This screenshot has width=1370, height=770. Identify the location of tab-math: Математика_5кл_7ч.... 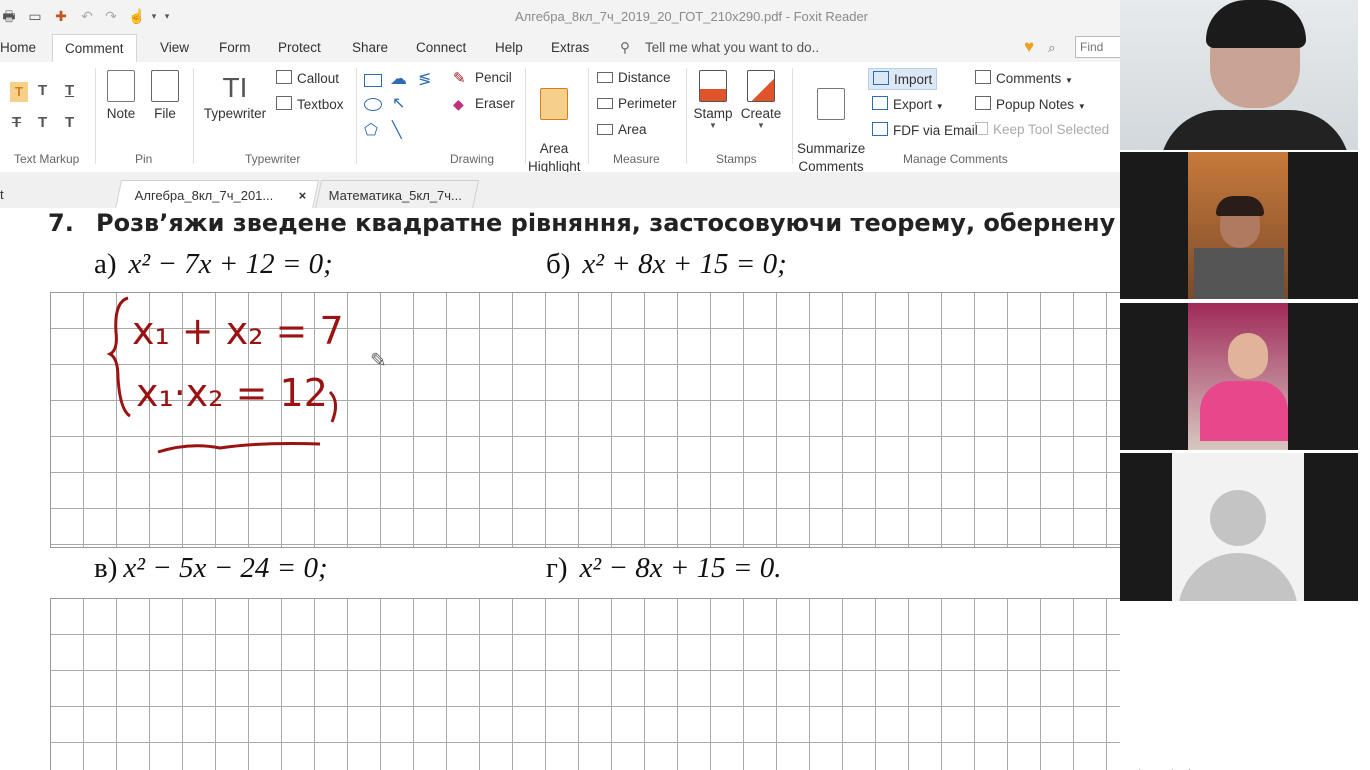
(397, 194).